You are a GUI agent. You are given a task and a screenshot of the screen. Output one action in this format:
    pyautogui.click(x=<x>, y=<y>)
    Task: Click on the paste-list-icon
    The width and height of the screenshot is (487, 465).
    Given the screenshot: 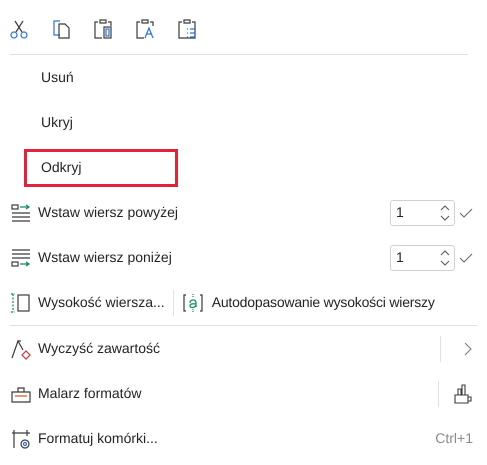 What is the action you would take?
    pyautogui.click(x=187, y=29)
    